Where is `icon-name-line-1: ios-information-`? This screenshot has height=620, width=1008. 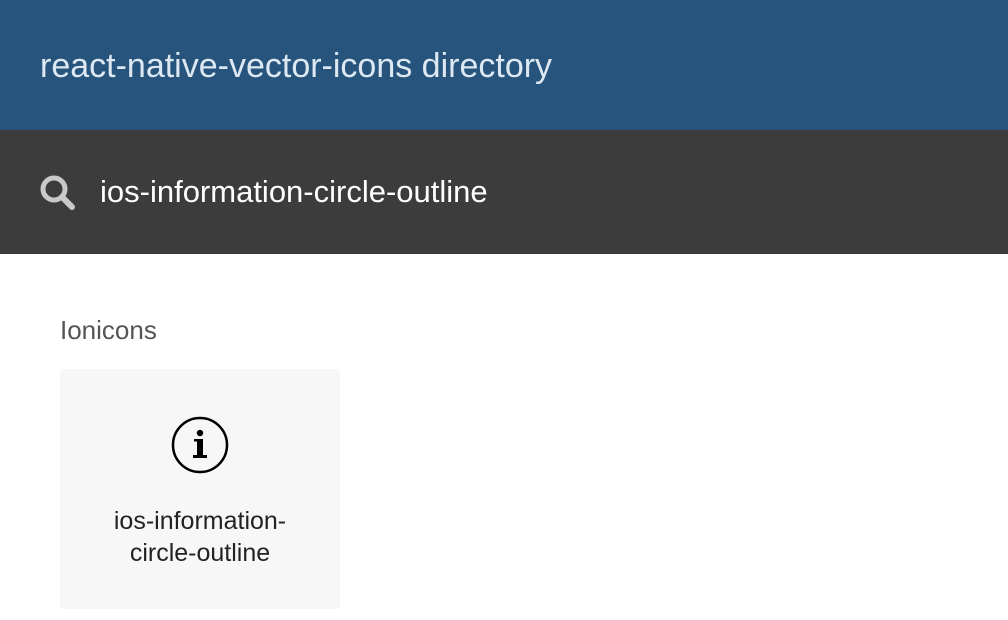
icon-name-line-1: ios-information- is located at coordinates (200, 521).